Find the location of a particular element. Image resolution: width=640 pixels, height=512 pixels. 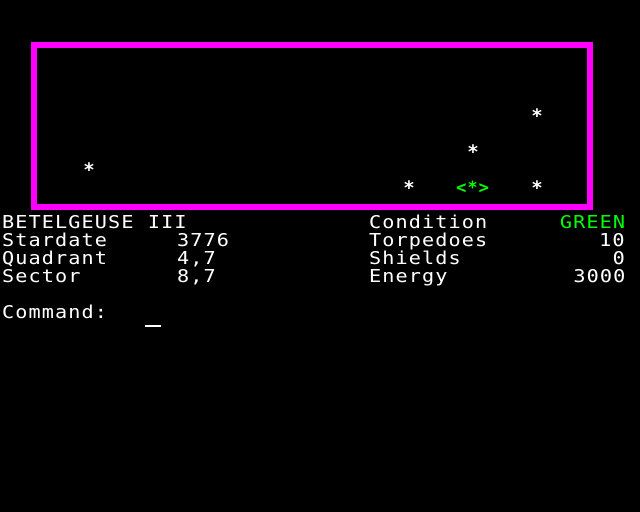

energy-value: 3000 is located at coordinates (599, 276).